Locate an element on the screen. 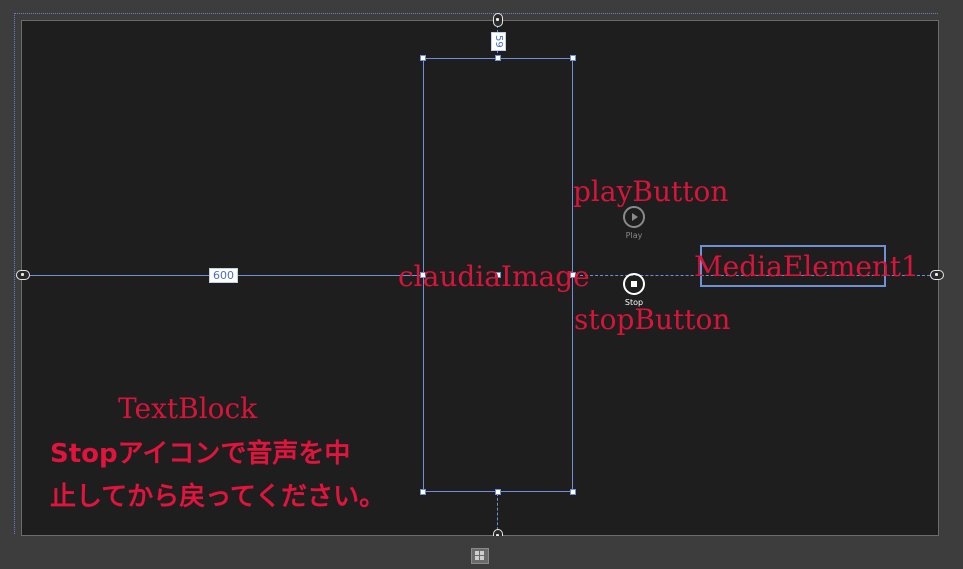 The image size is (963, 569). top-ruler-guide is located at coordinates (476, 13).